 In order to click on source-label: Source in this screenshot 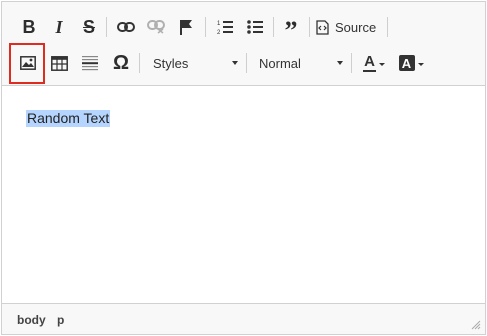, I will do `click(356, 27)`.